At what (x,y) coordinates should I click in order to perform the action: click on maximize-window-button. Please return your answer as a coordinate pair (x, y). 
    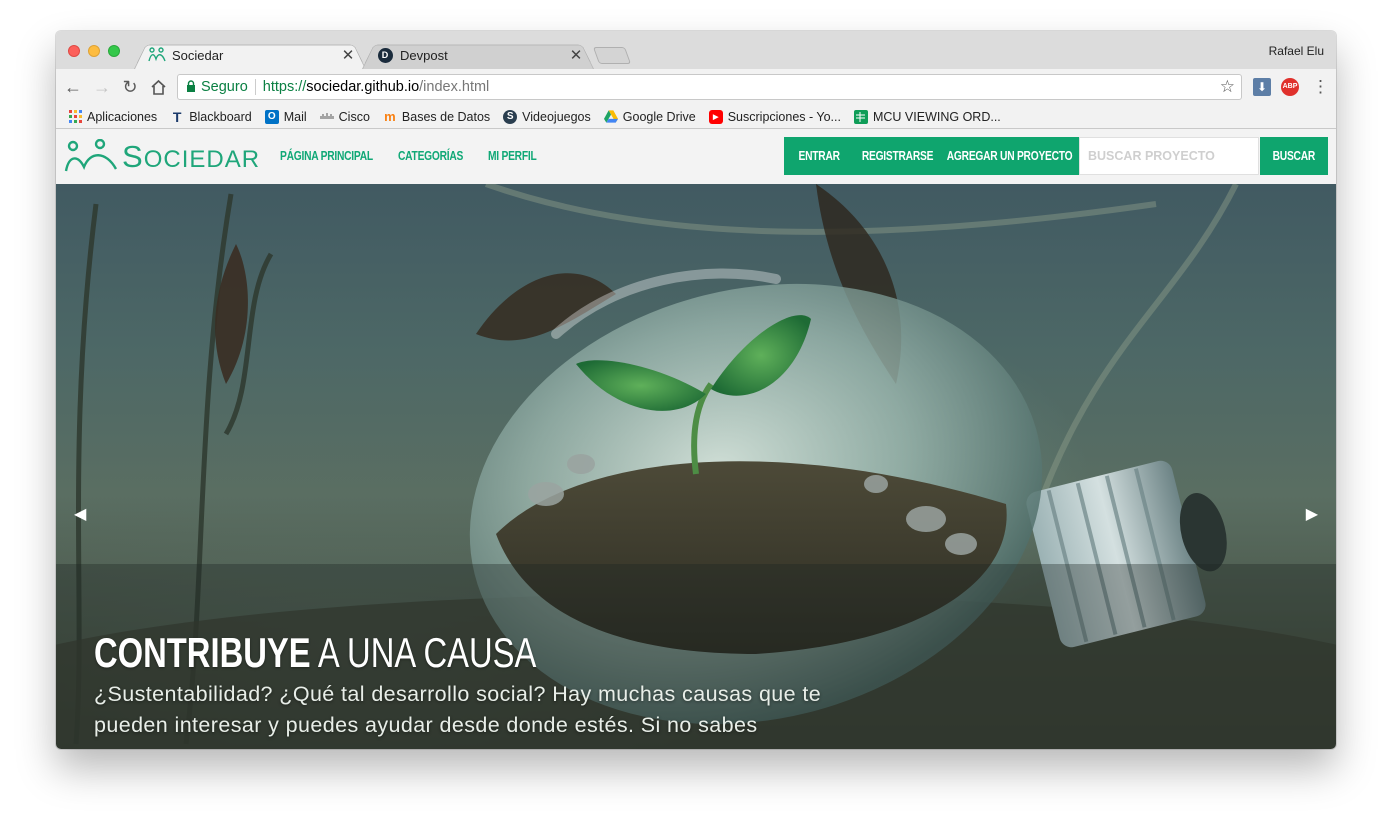
    Looking at the image, I should click on (114, 51).